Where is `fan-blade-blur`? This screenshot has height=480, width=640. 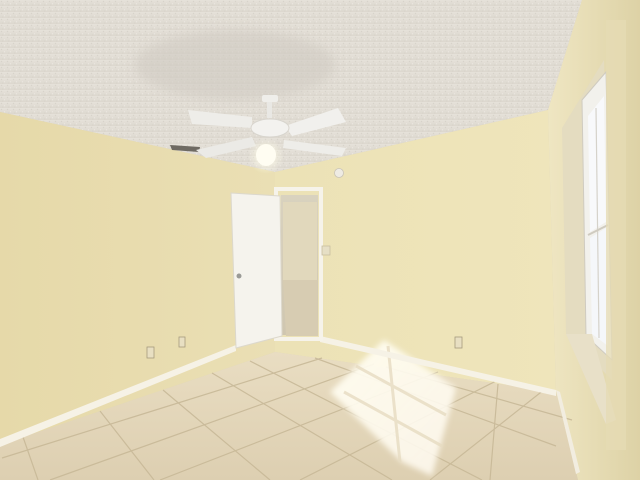 fan-blade-blur is located at coordinates (235, 65).